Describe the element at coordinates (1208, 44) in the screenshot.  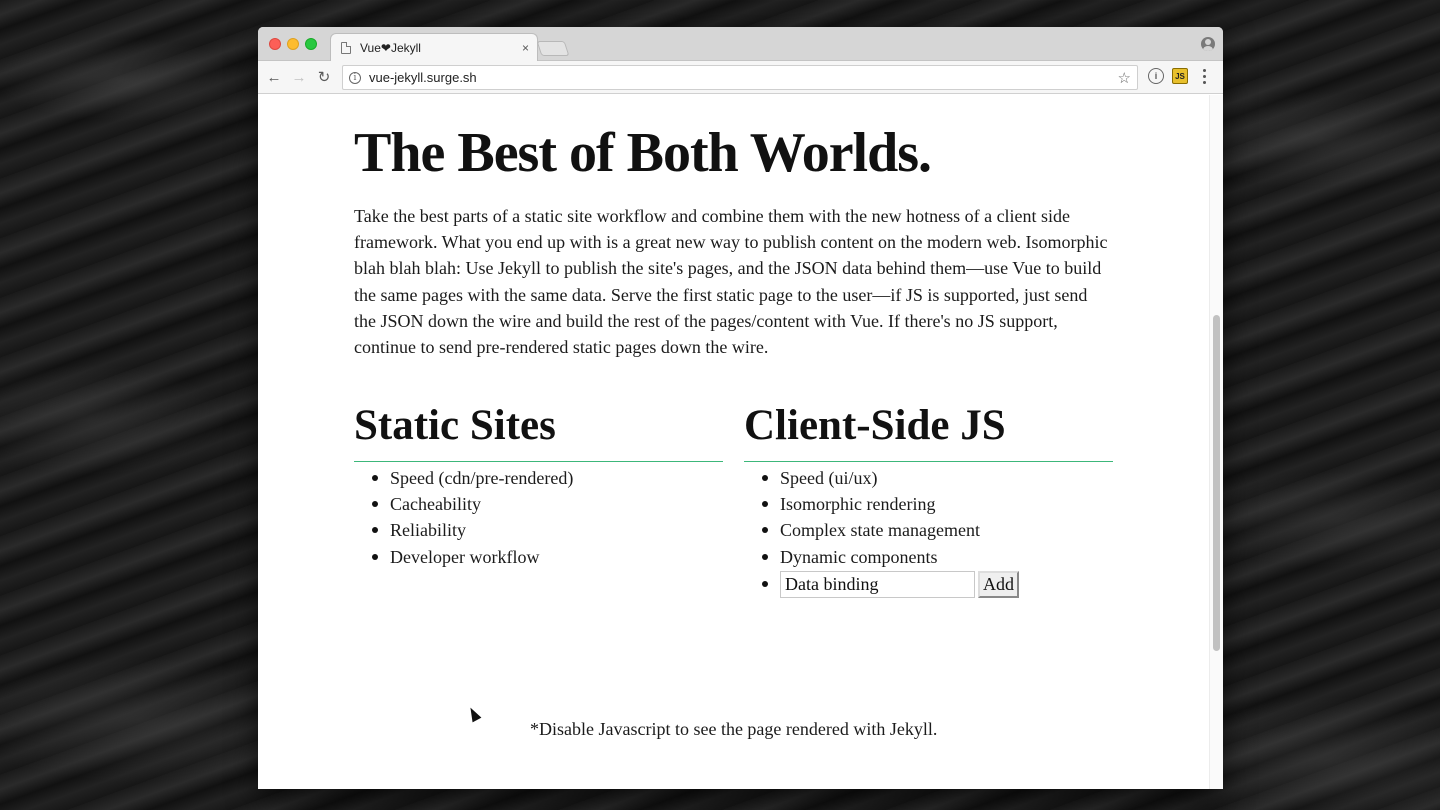
I see `profile-icon` at that location.